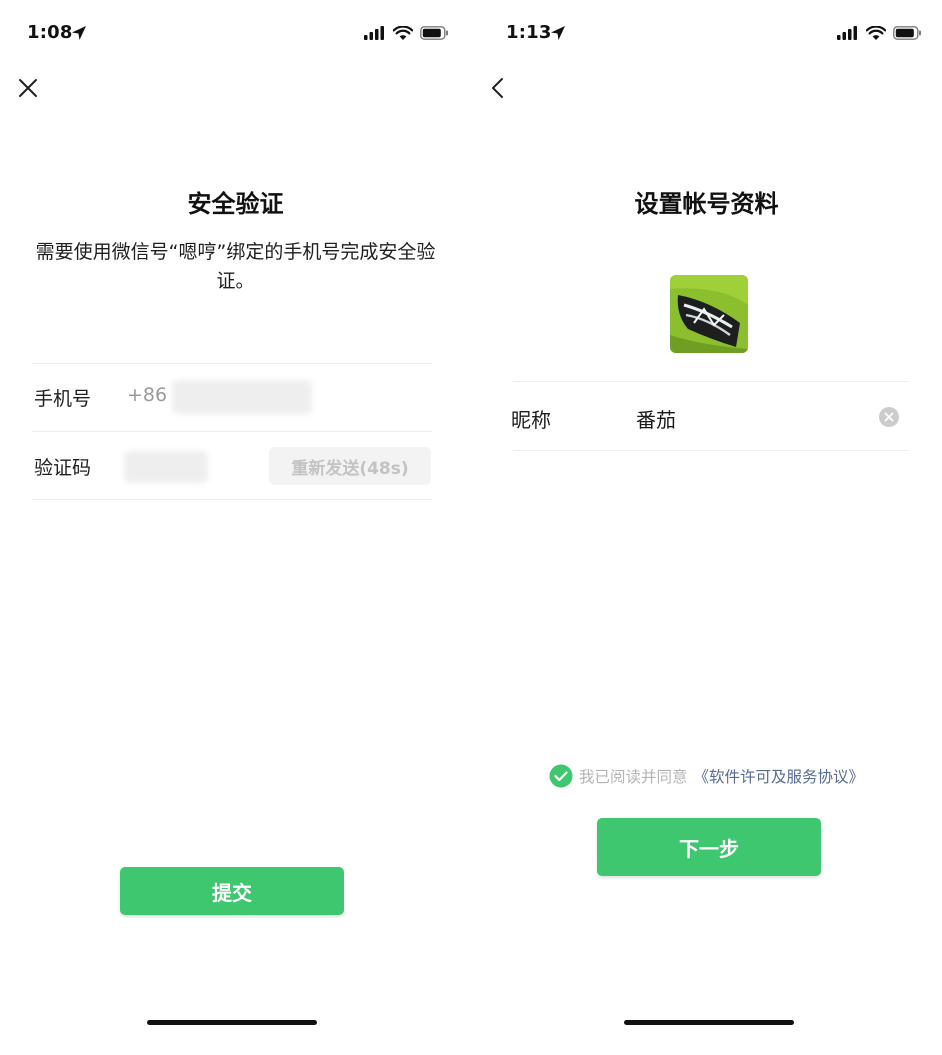 This screenshot has height=1055, width=942. I want to click on checkmark-circle-icon, so click(561, 776).